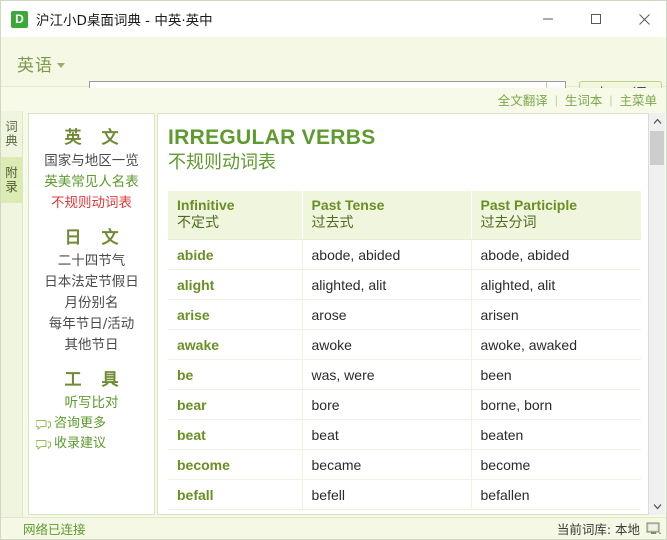 The width and height of the screenshot is (667, 540). I want to click on table-row: become became become, so click(404, 464).